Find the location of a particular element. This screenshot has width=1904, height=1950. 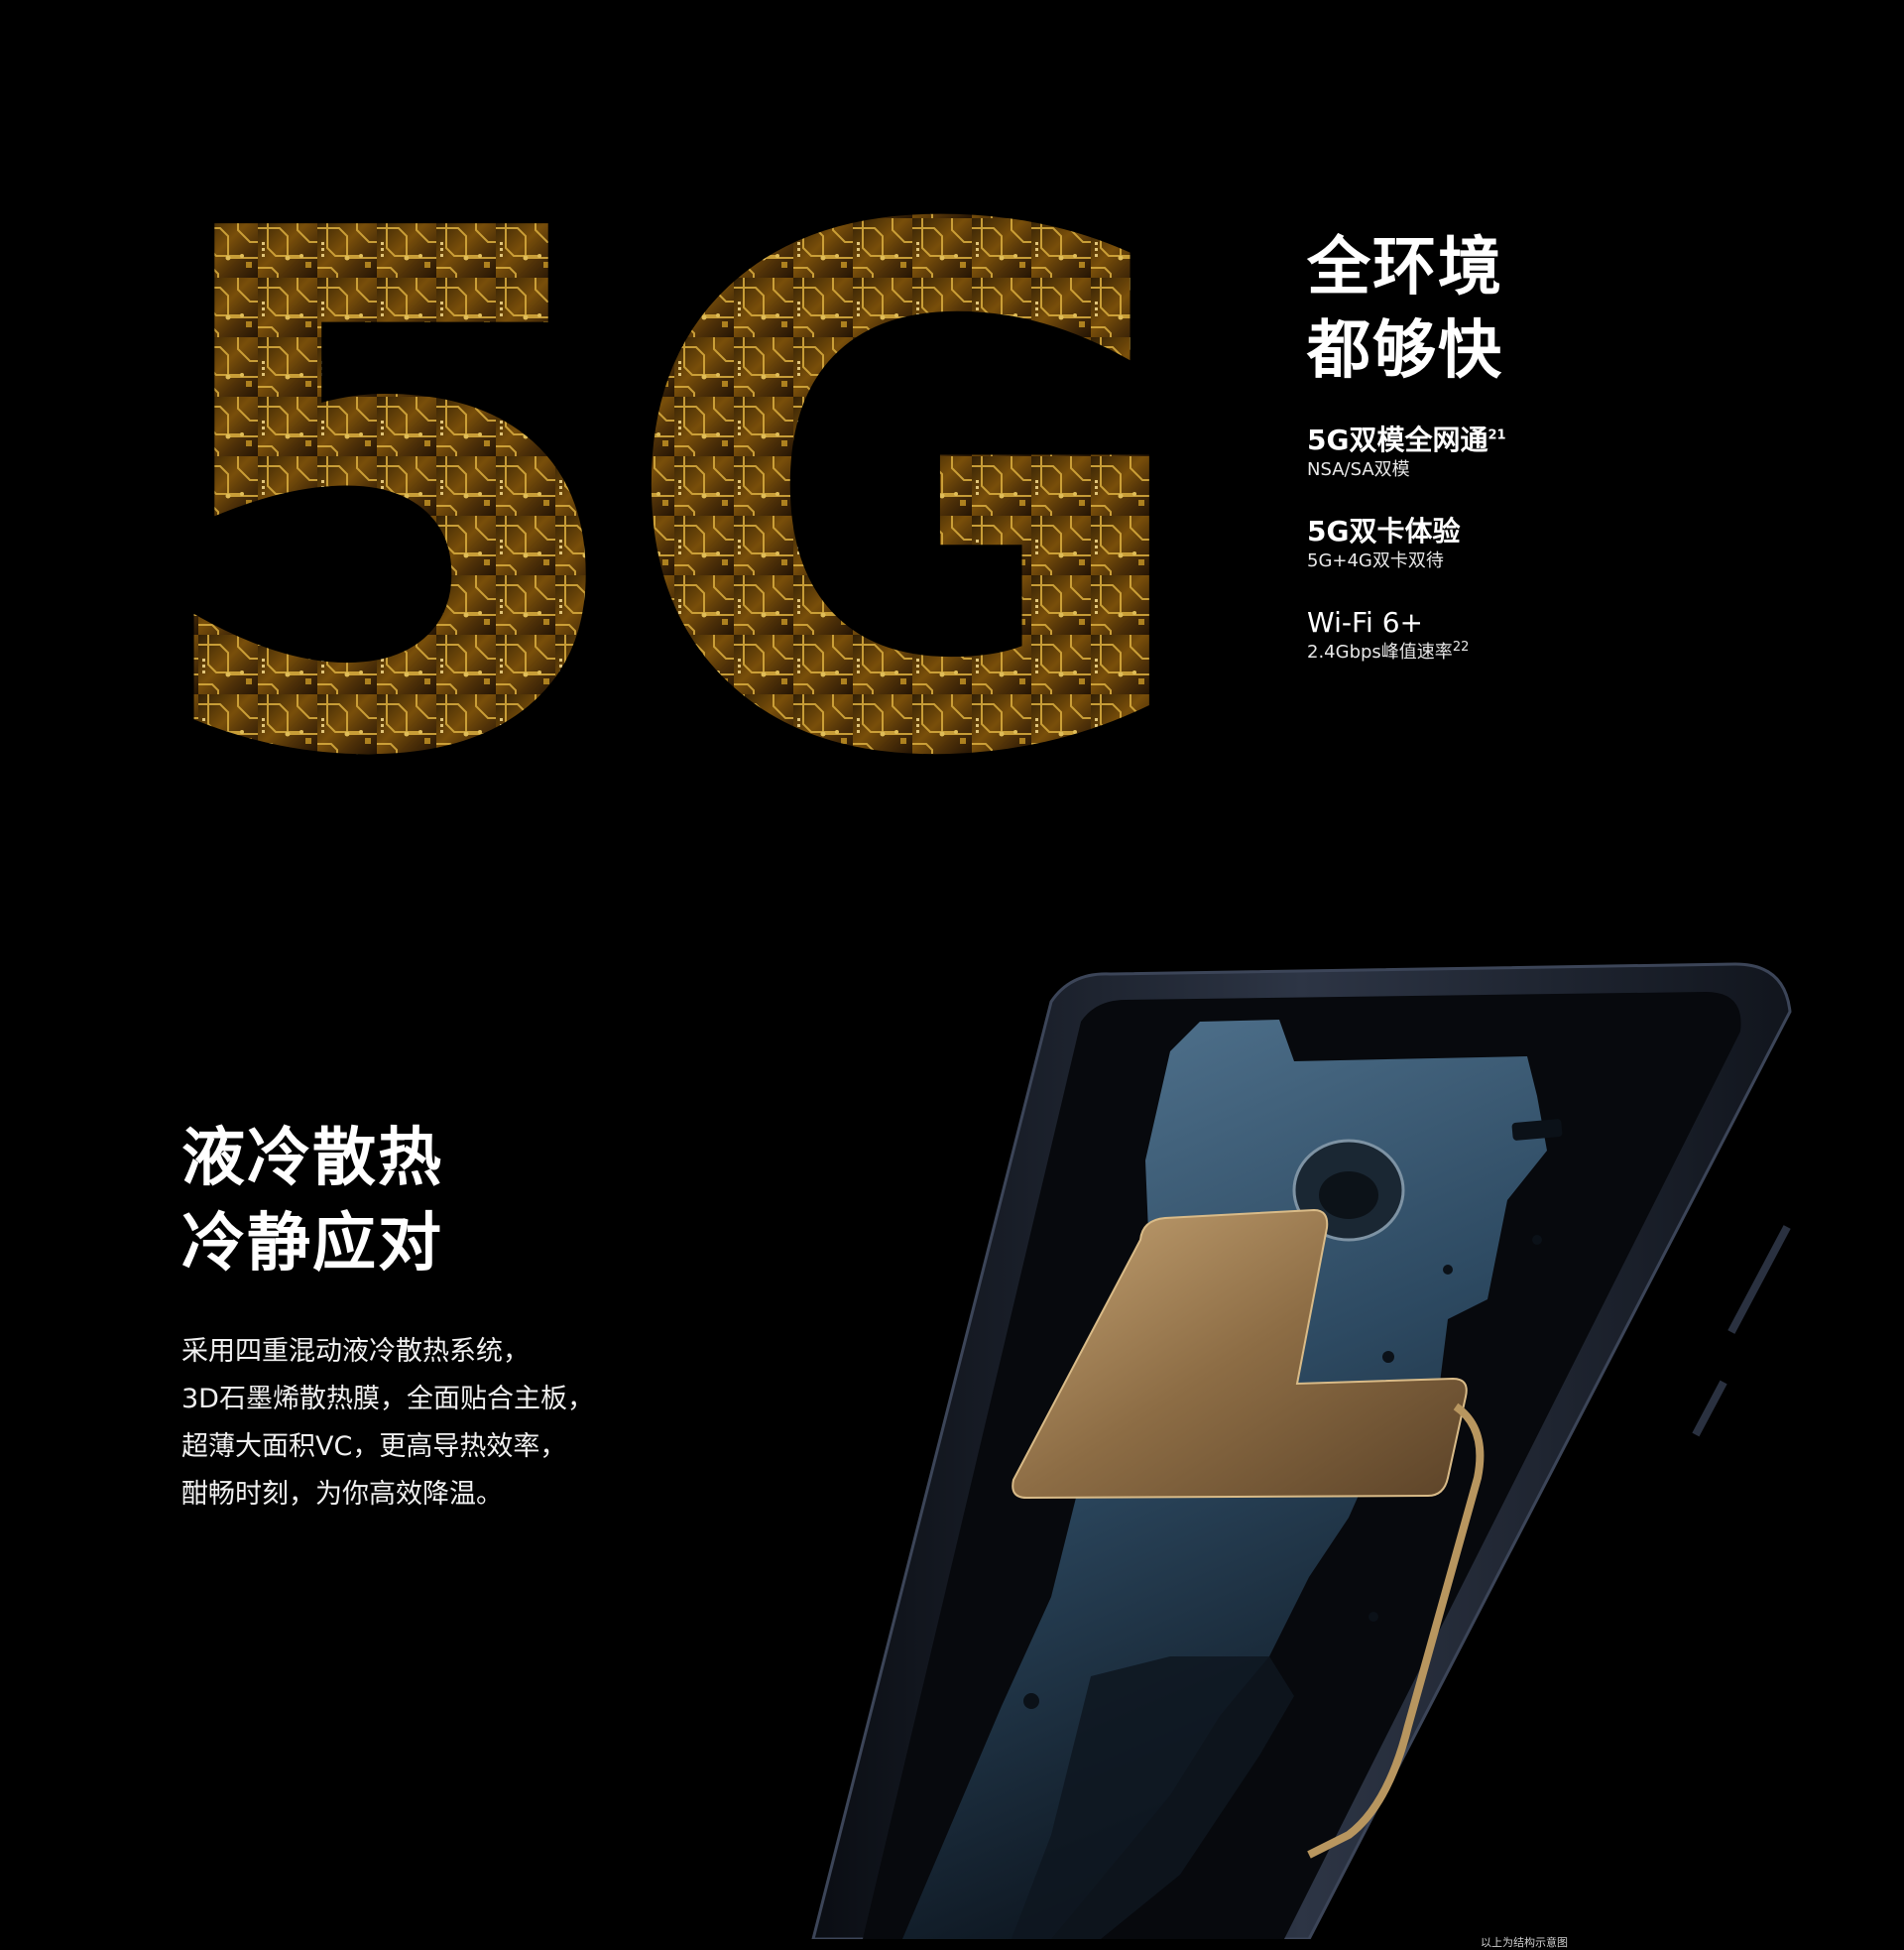

network-headline-line-2: 都够快 is located at coordinates (1405, 351).